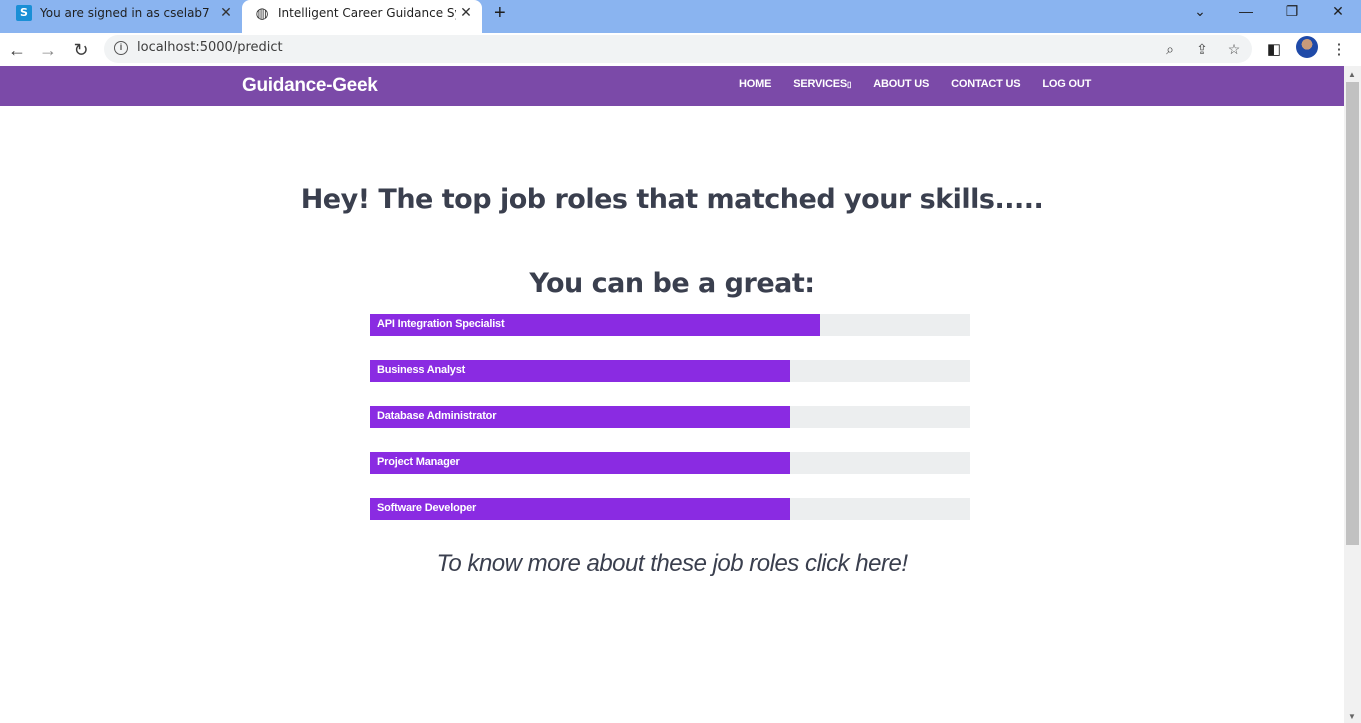  I want to click on job-role-label: Project Manager, so click(418, 462).